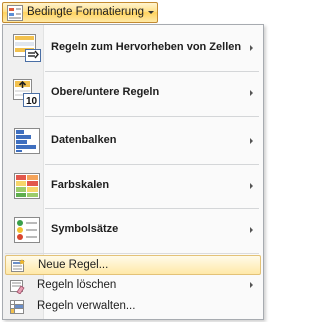 This screenshot has height=322, width=320. Describe the element at coordinates (133, 186) in the screenshot. I see `menu-item-color-scales: Farbskalen` at that location.